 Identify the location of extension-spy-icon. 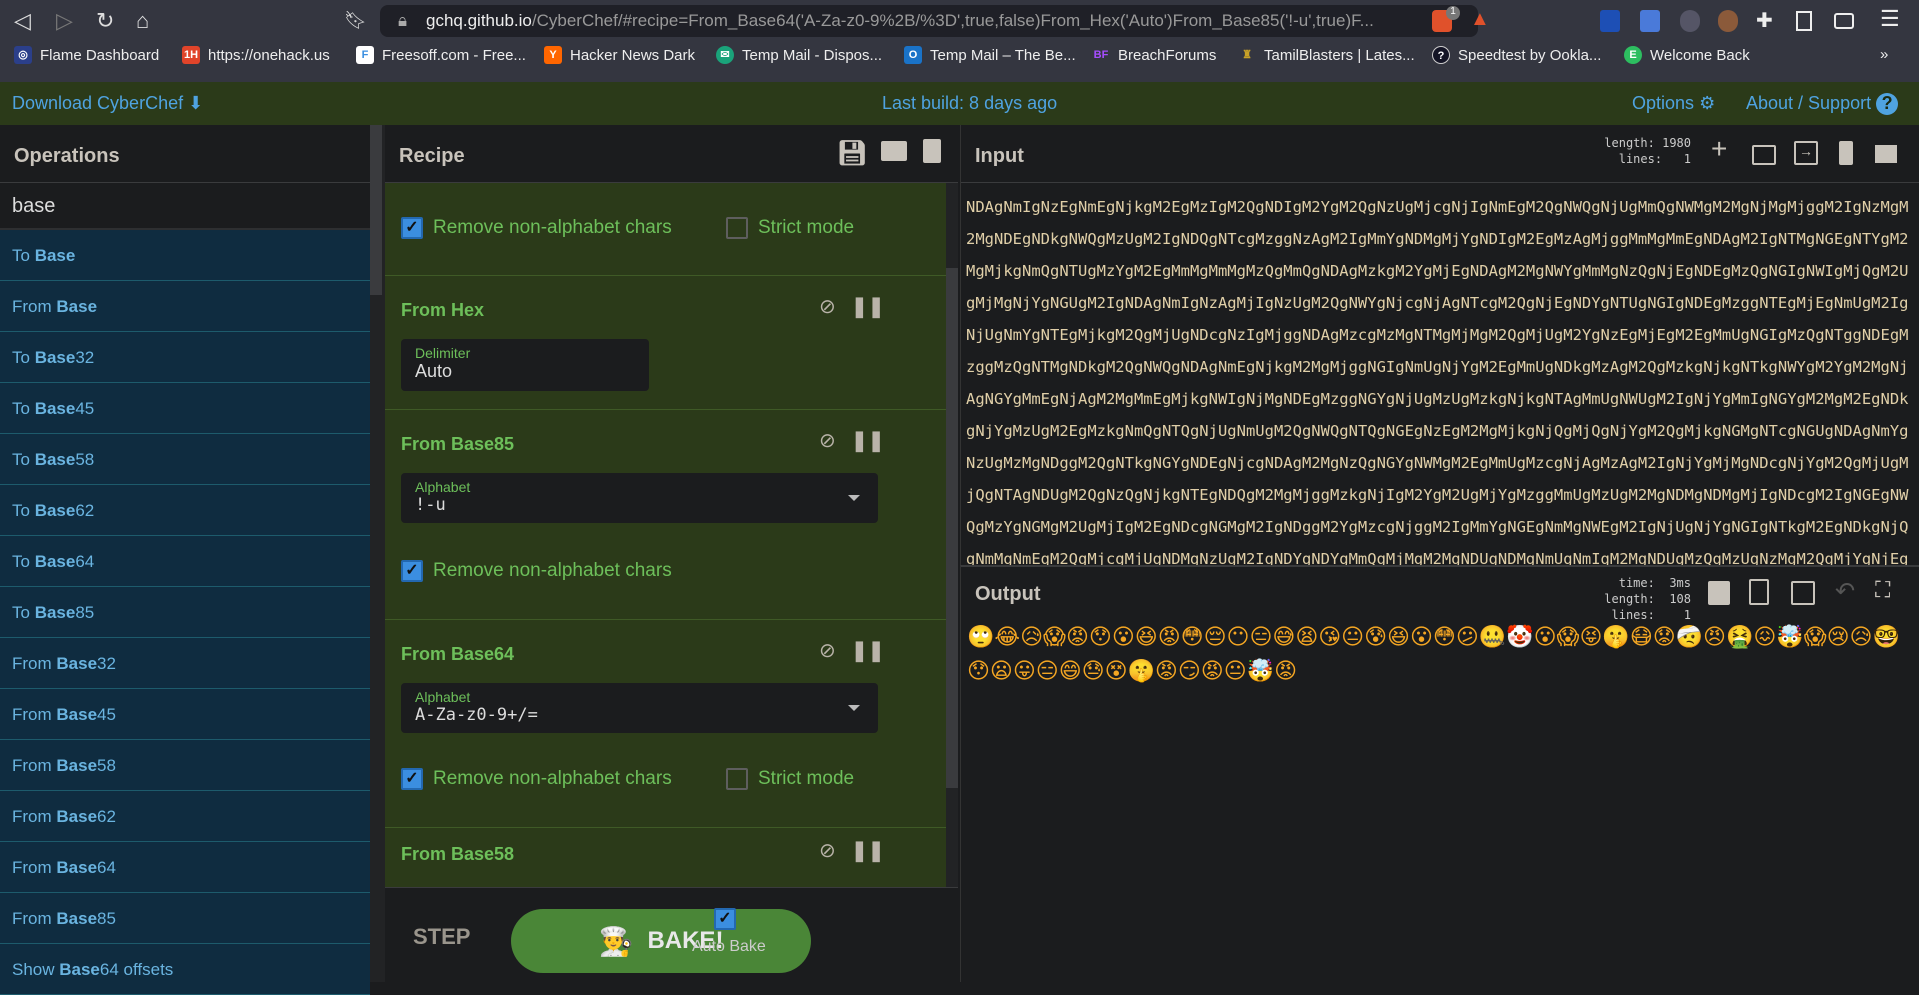
(1690, 21).